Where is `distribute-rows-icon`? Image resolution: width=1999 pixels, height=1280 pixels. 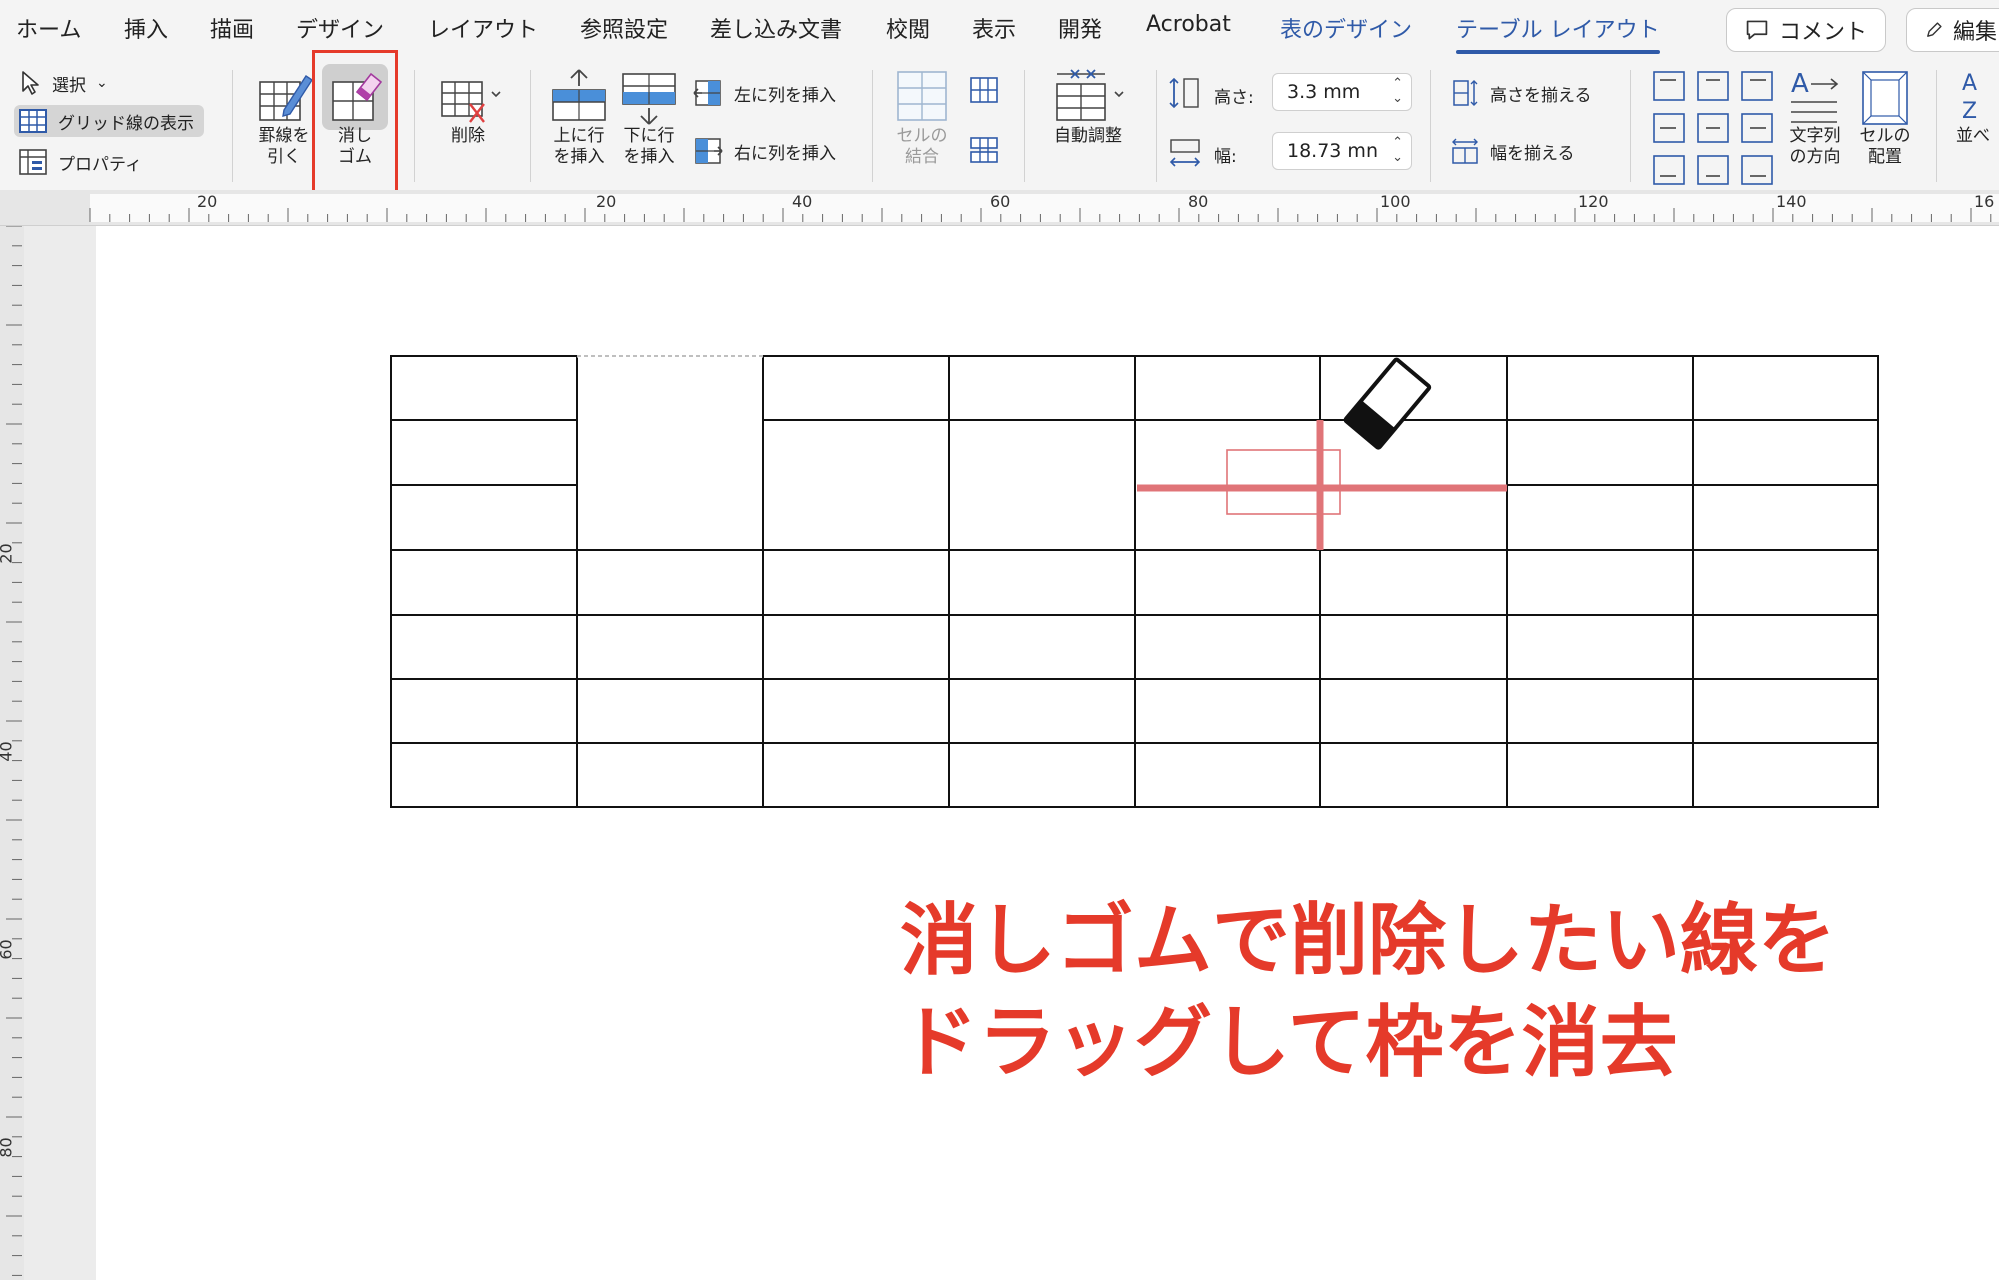
distribute-rows-icon is located at coordinates (1465, 93).